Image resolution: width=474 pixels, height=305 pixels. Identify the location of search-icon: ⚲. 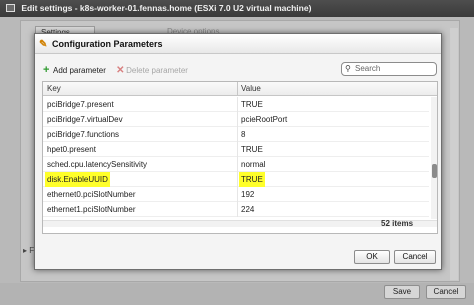
(348, 68).